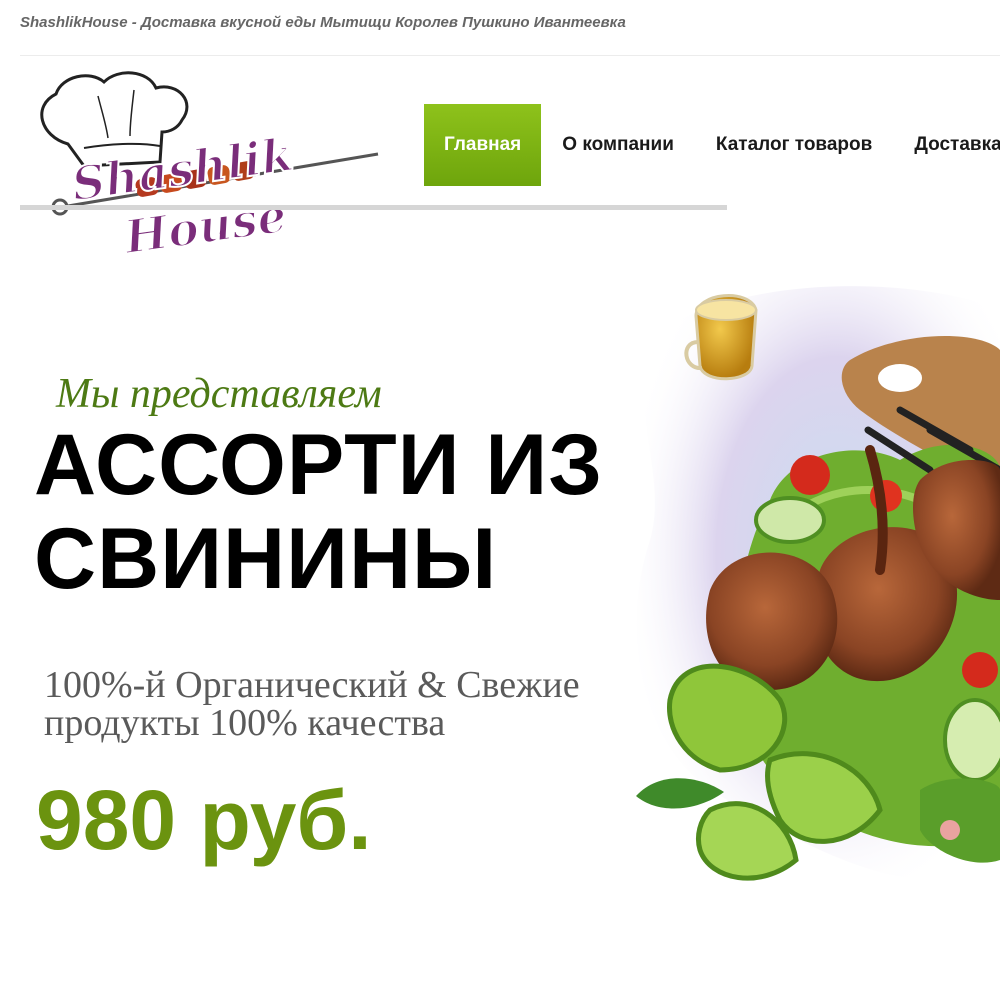  What do you see at coordinates (483, 145) in the screenshot?
I see `nav-item-home: Главная` at bounding box center [483, 145].